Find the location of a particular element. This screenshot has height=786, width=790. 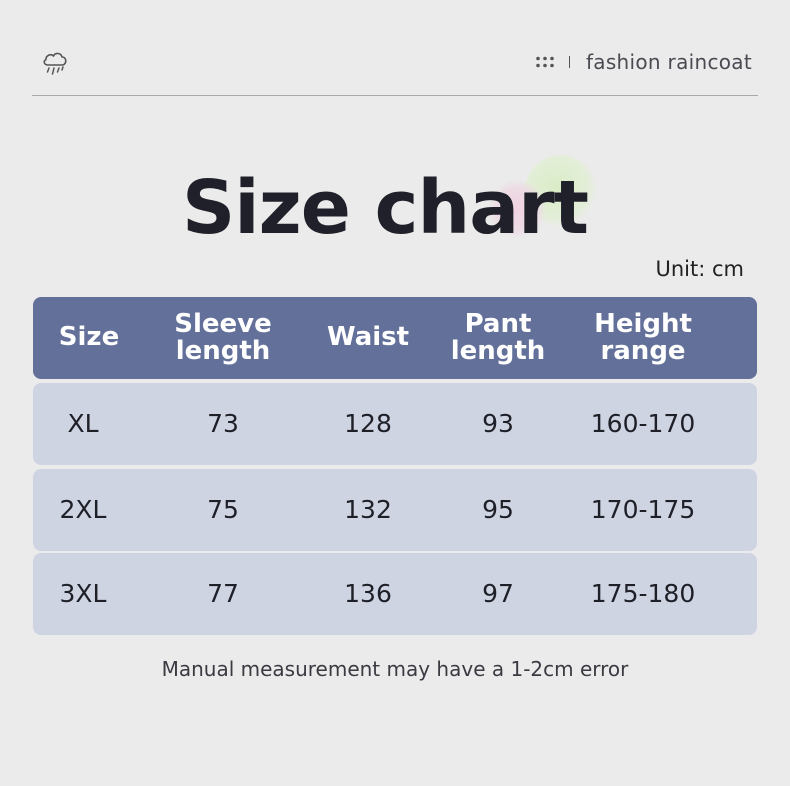

unit-label: Unit: cm is located at coordinates (699, 269).